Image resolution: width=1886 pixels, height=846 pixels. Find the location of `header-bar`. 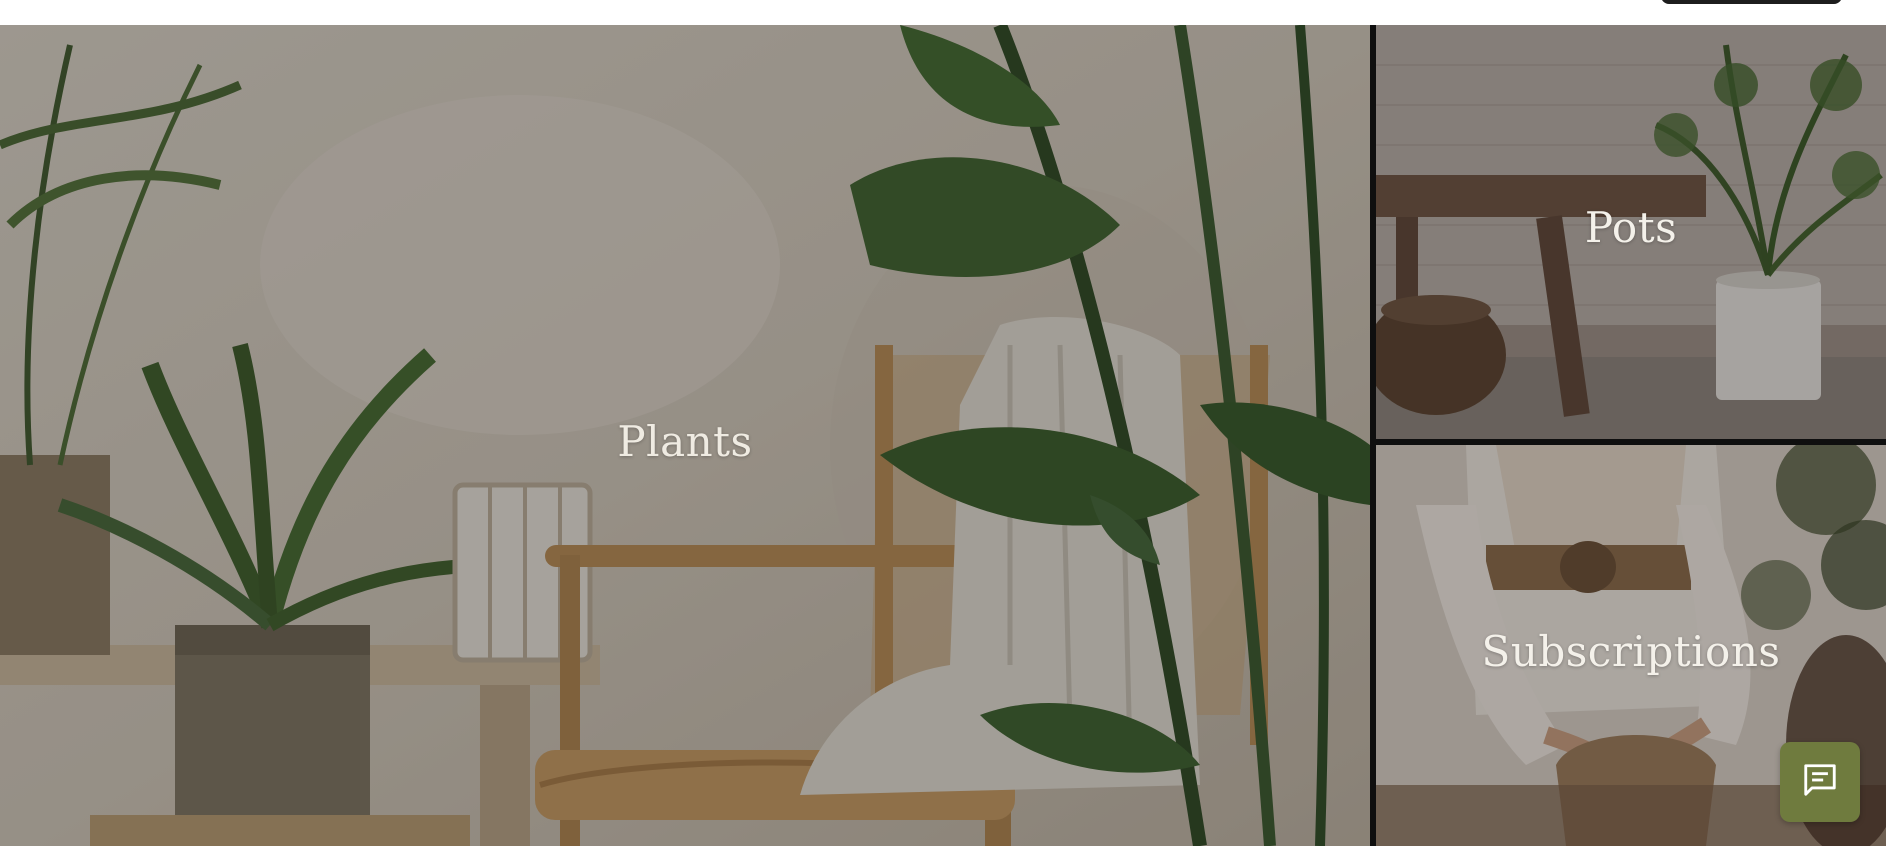

header-bar is located at coordinates (943, 12).